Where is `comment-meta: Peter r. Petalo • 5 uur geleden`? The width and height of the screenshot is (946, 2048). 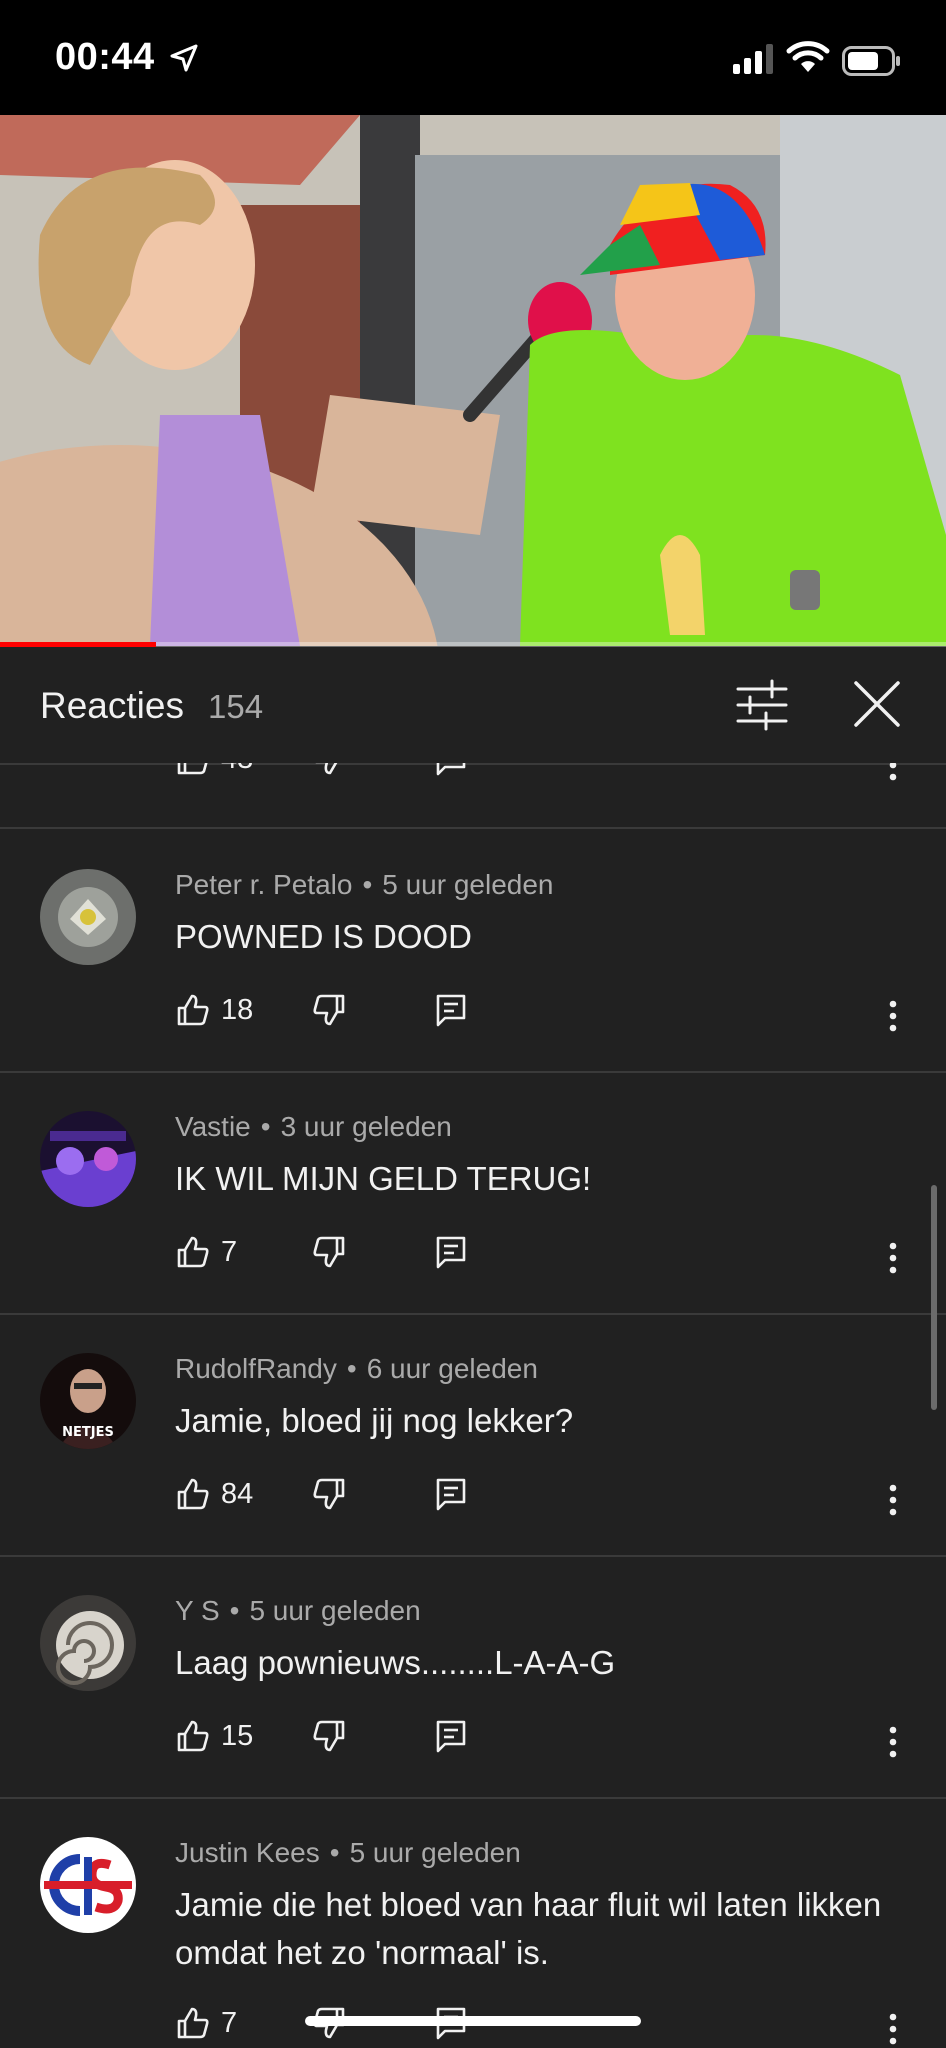 comment-meta: Peter r. Petalo • 5 uur geleden is located at coordinates (364, 884).